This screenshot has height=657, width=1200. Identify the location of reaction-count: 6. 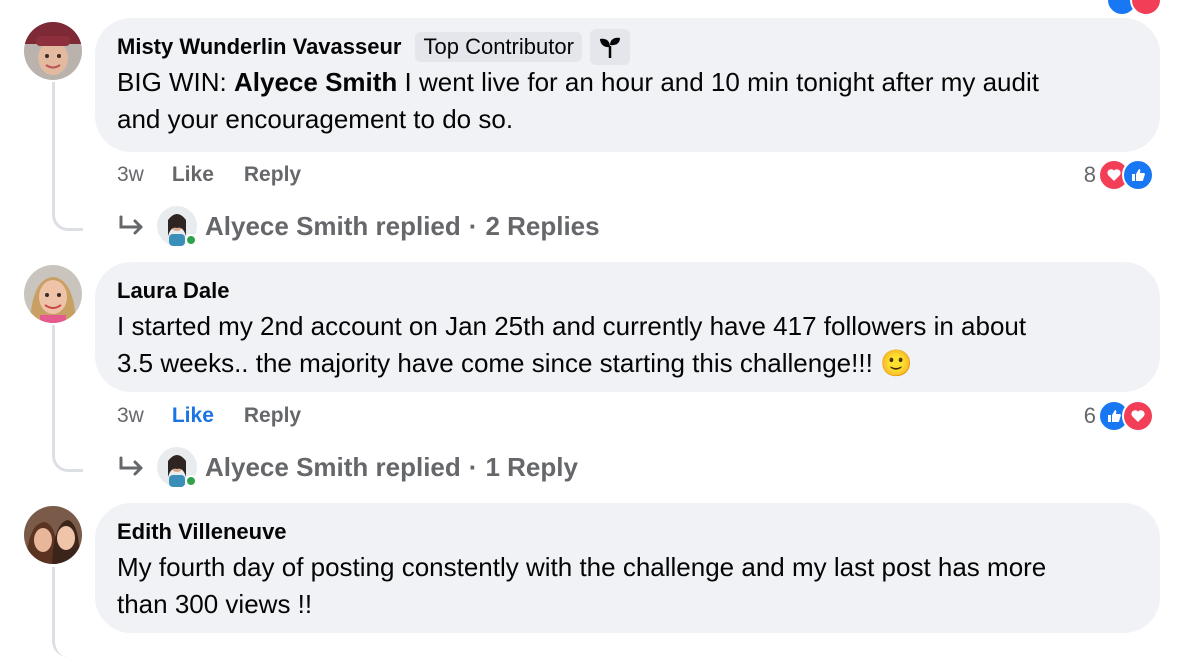
(1089, 415).